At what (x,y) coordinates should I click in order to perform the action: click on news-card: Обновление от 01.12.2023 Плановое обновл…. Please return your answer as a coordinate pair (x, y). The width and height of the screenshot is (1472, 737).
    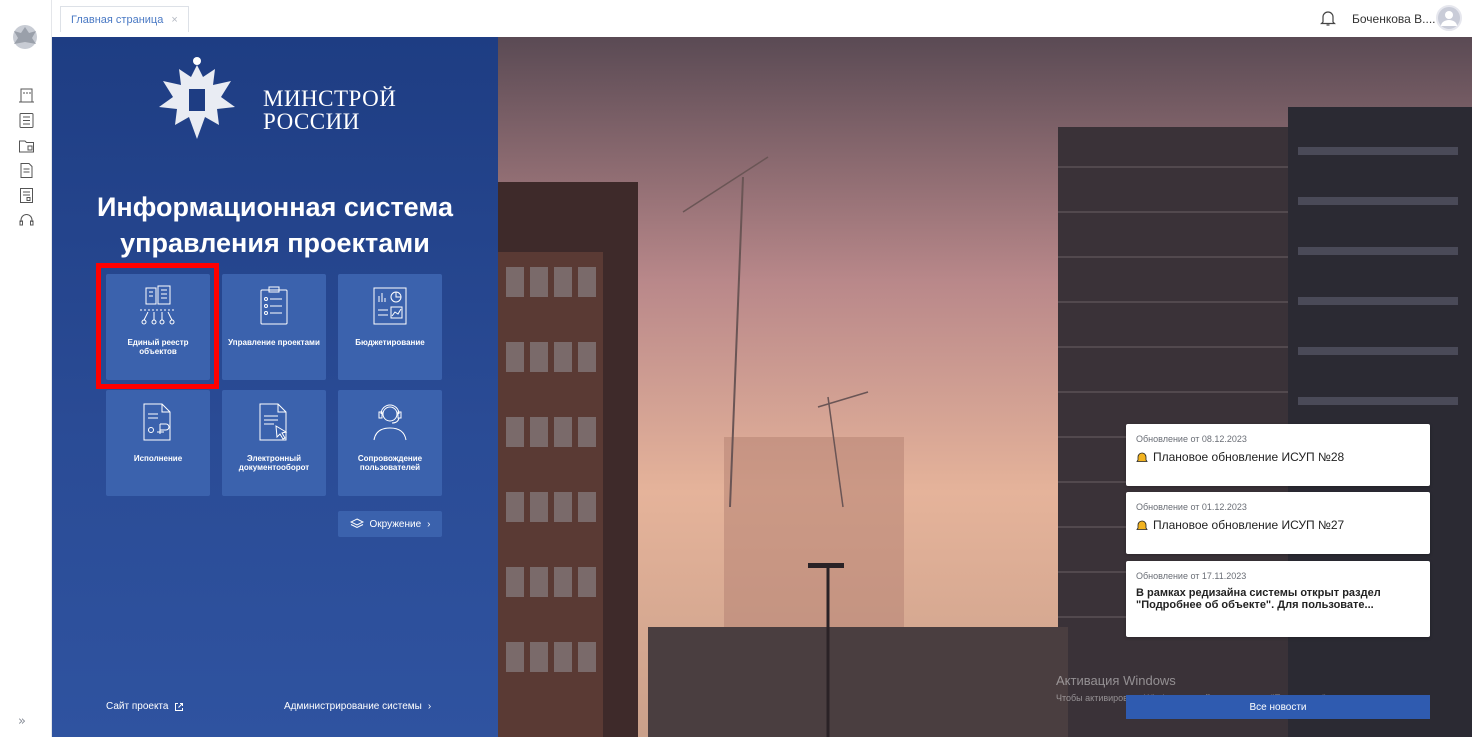
    Looking at the image, I should click on (1278, 523).